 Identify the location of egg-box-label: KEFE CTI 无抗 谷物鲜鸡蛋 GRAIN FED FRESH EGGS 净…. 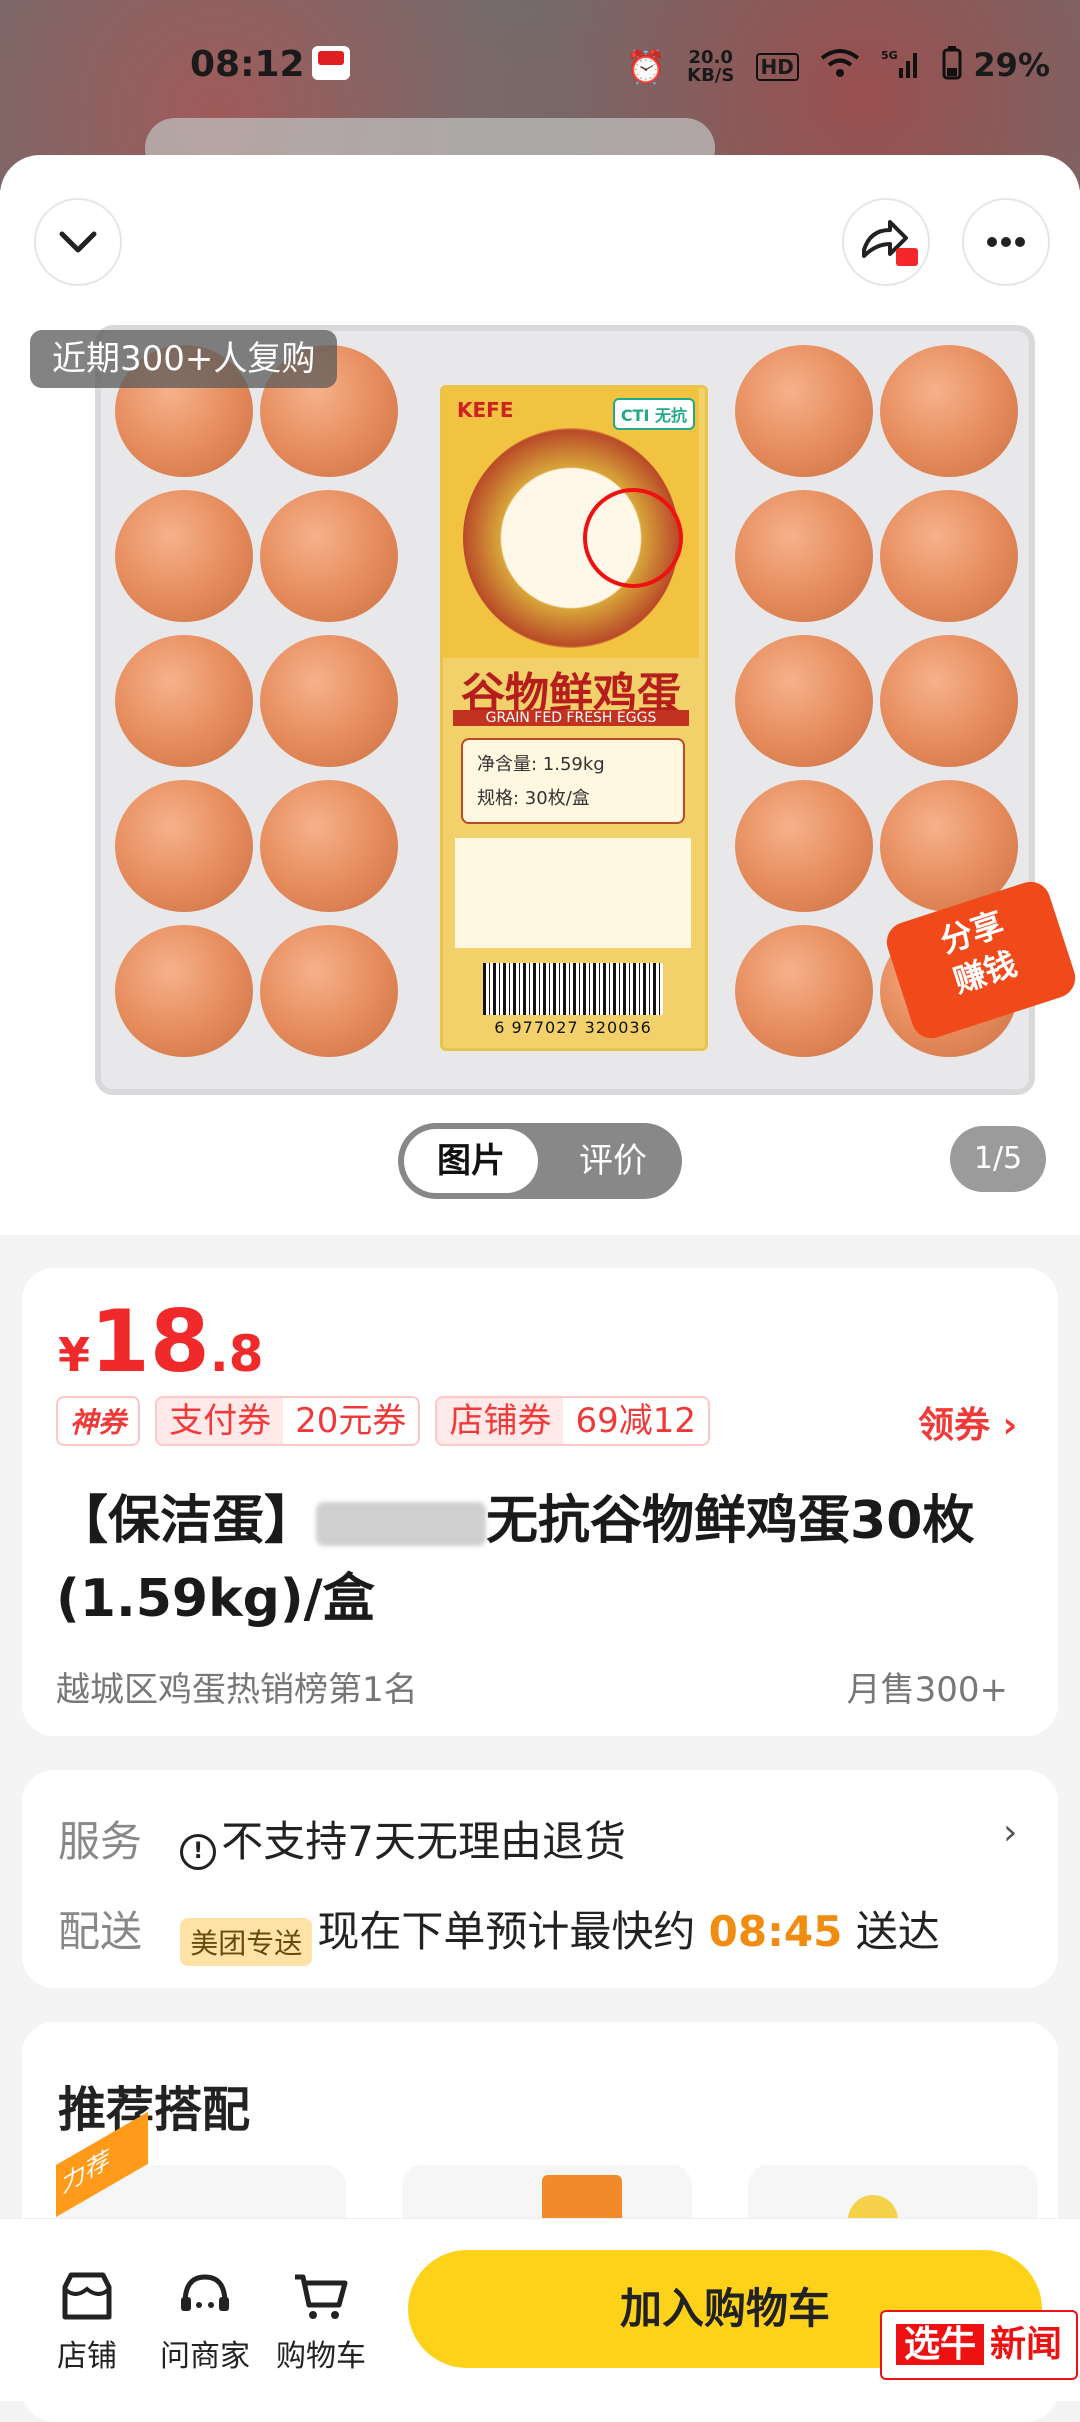
(574, 718).